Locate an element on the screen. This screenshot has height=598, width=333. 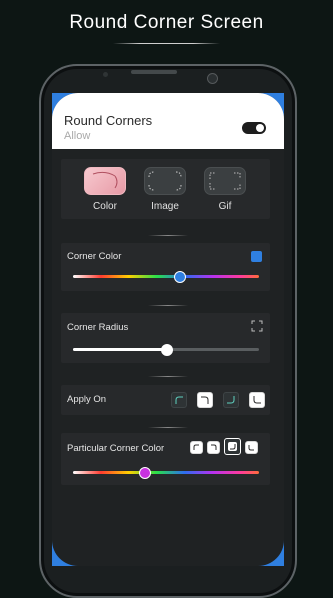
header-subtitle: Allow is located at coordinates (77, 136).